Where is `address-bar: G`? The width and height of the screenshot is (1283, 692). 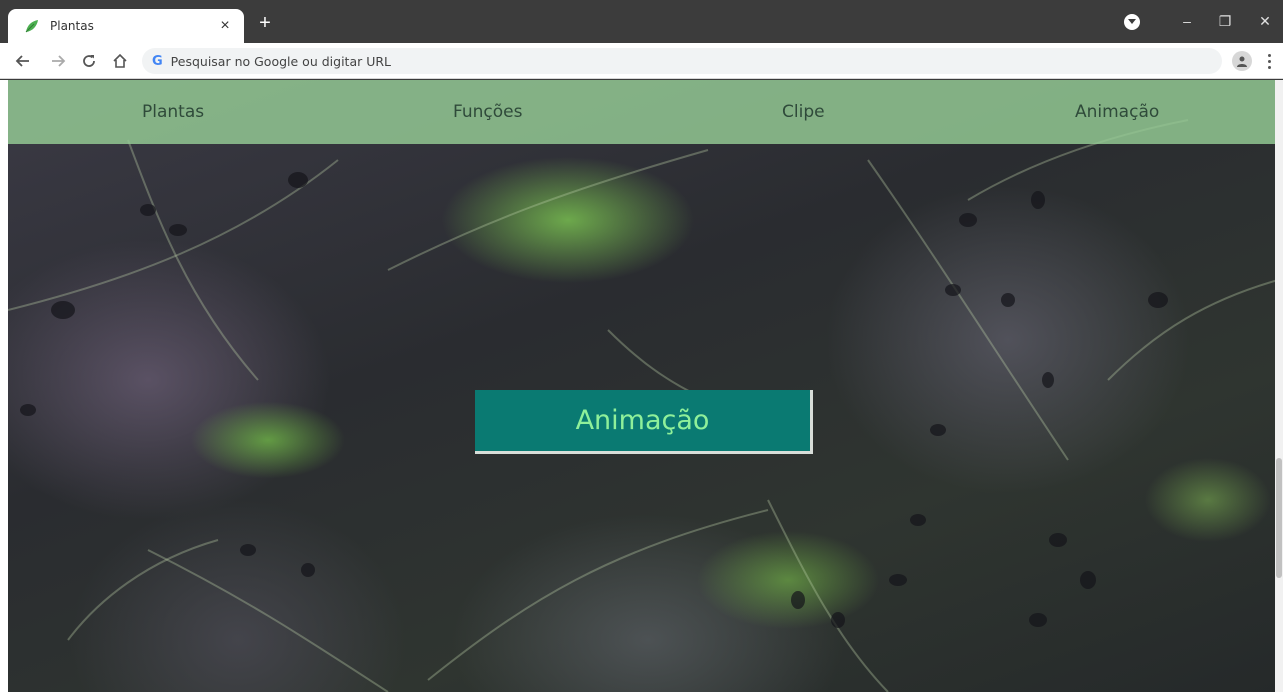 address-bar: G is located at coordinates (682, 61).